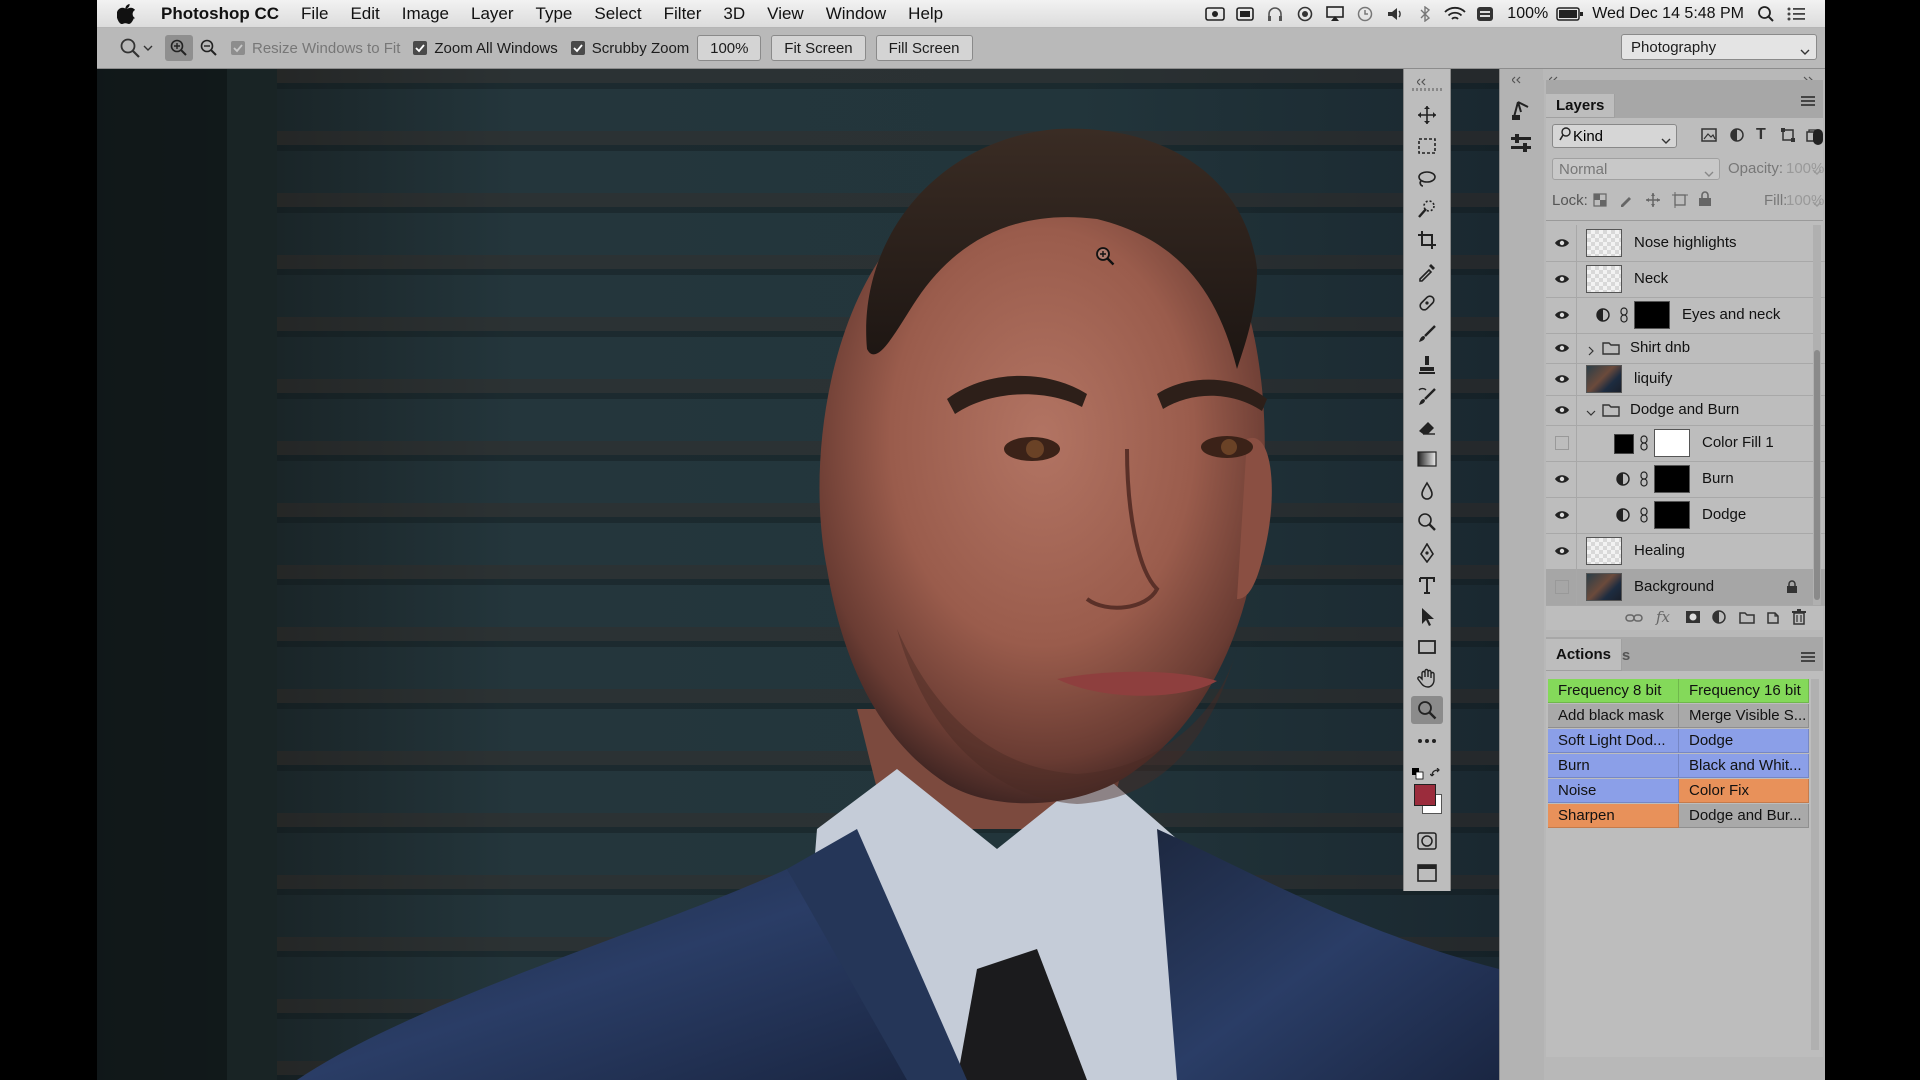 This screenshot has height=1080, width=1920. What do you see at coordinates (856, 14) in the screenshot?
I see `menu-window: Window` at bounding box center [856, 14].